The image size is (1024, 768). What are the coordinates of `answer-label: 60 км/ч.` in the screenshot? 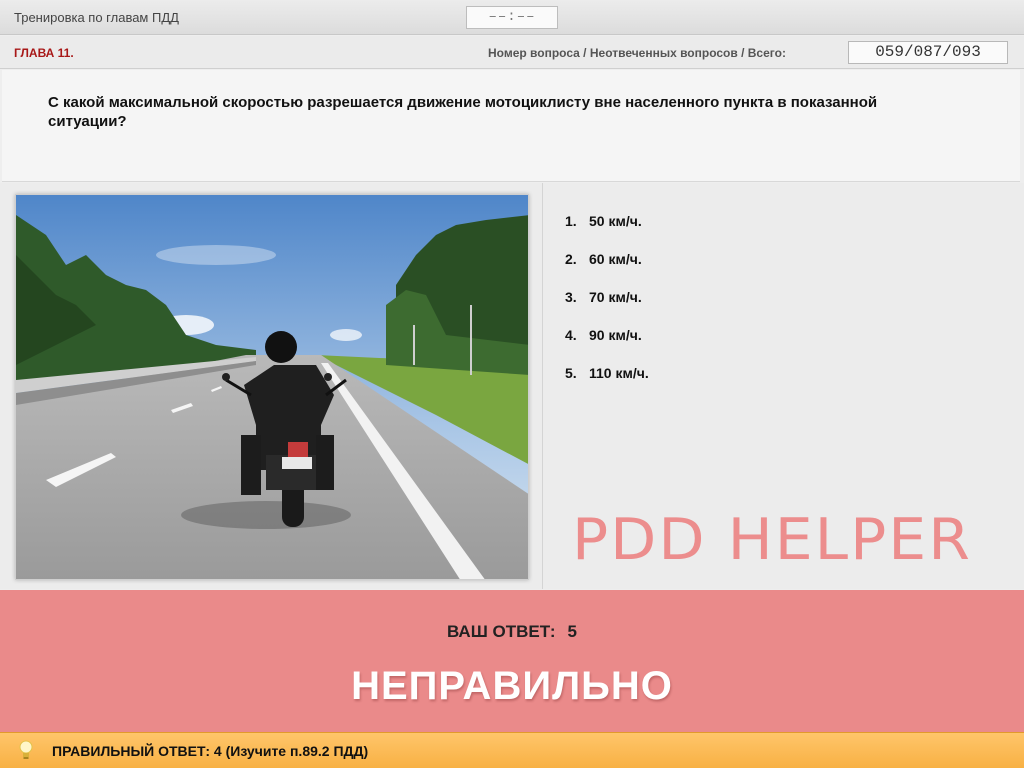 It's located at (615, 259).